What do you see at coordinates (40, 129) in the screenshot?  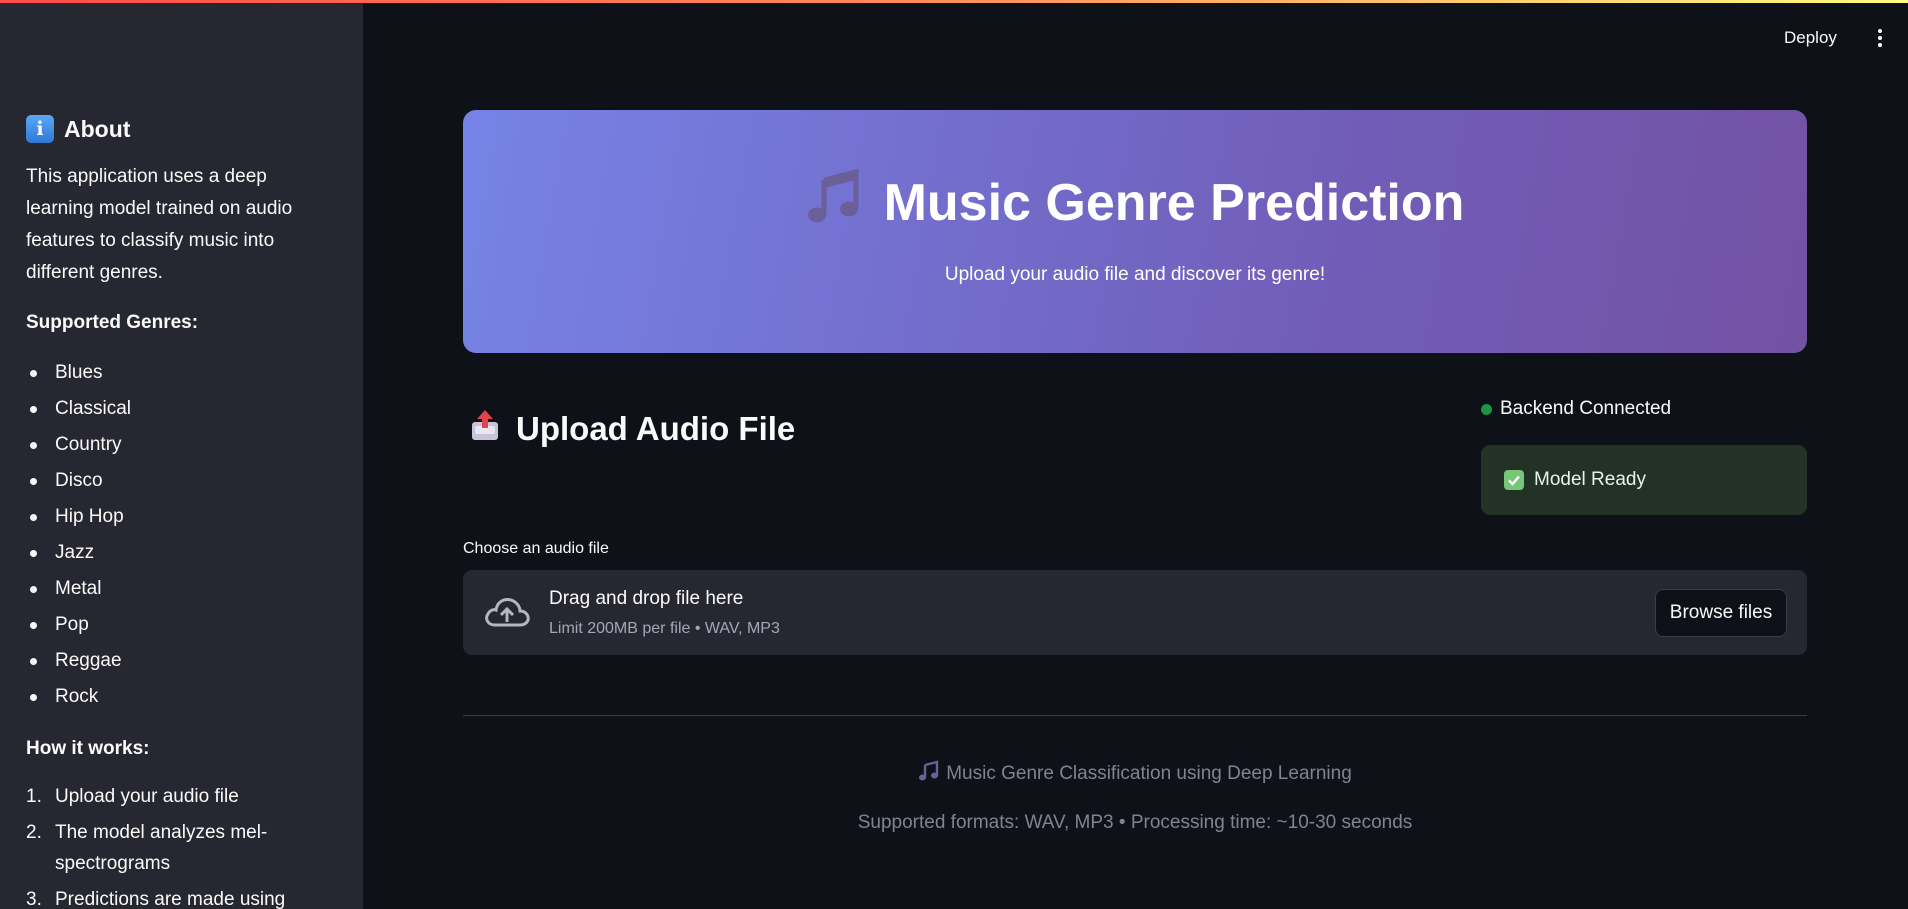 I see `info-icon: i` at bounding box center [40, 129].